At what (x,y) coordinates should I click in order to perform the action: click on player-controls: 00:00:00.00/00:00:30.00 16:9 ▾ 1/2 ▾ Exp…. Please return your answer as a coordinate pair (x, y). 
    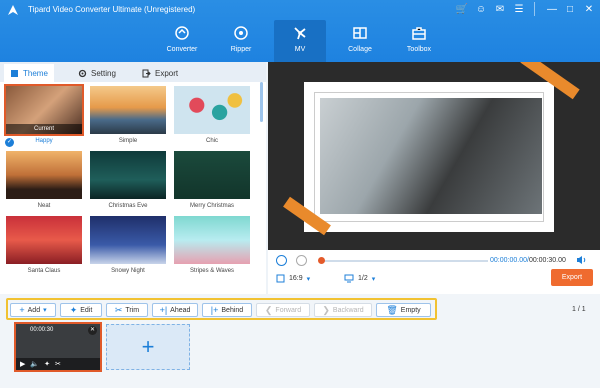
    Looking at the image, I should click on (434, 272).